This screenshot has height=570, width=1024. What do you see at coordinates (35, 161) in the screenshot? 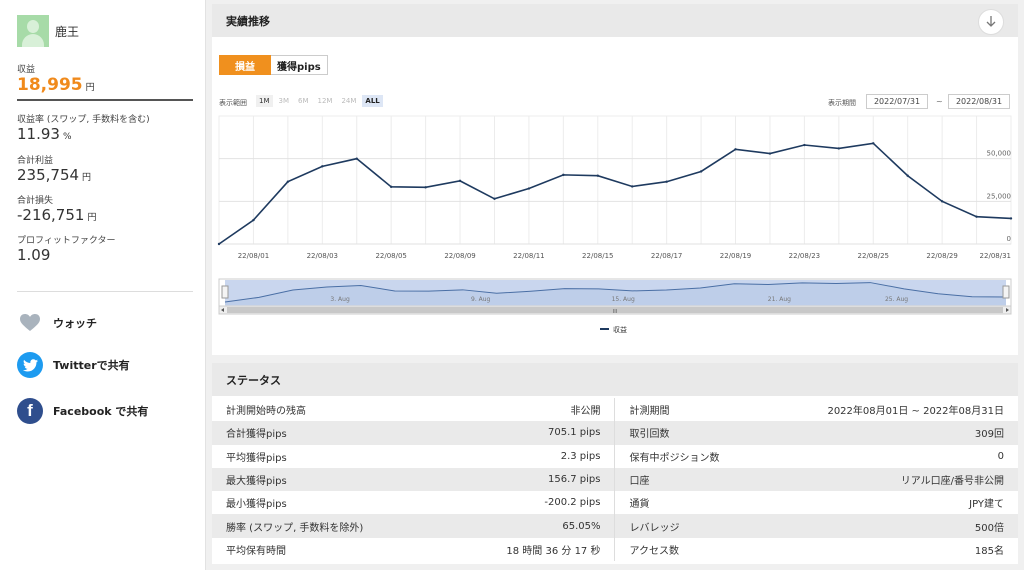
I see `total-profit-label: 合計利益` at bounding box center [35, 161].